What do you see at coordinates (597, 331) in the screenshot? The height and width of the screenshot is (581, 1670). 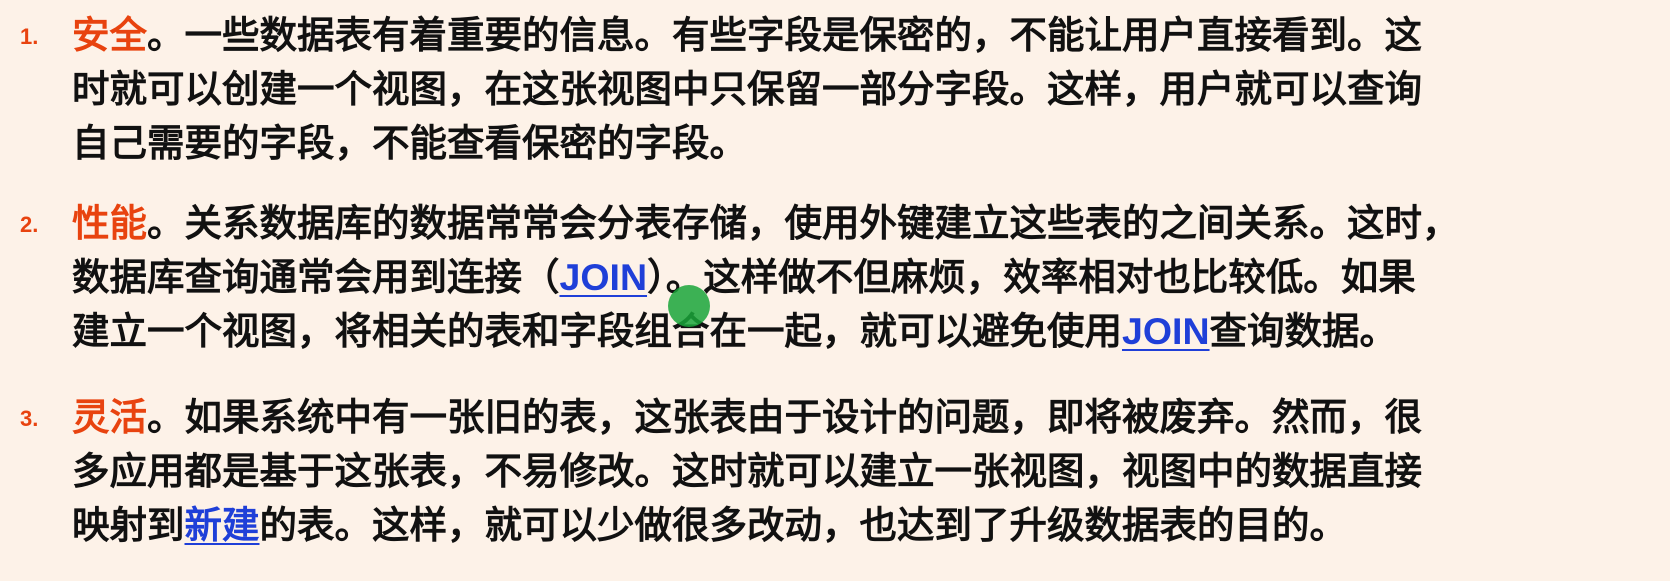 I see `line-text: 建立一个视图，将相关的表和字段组合在一起，就可以避免使用` at bounding box center [597, 331].